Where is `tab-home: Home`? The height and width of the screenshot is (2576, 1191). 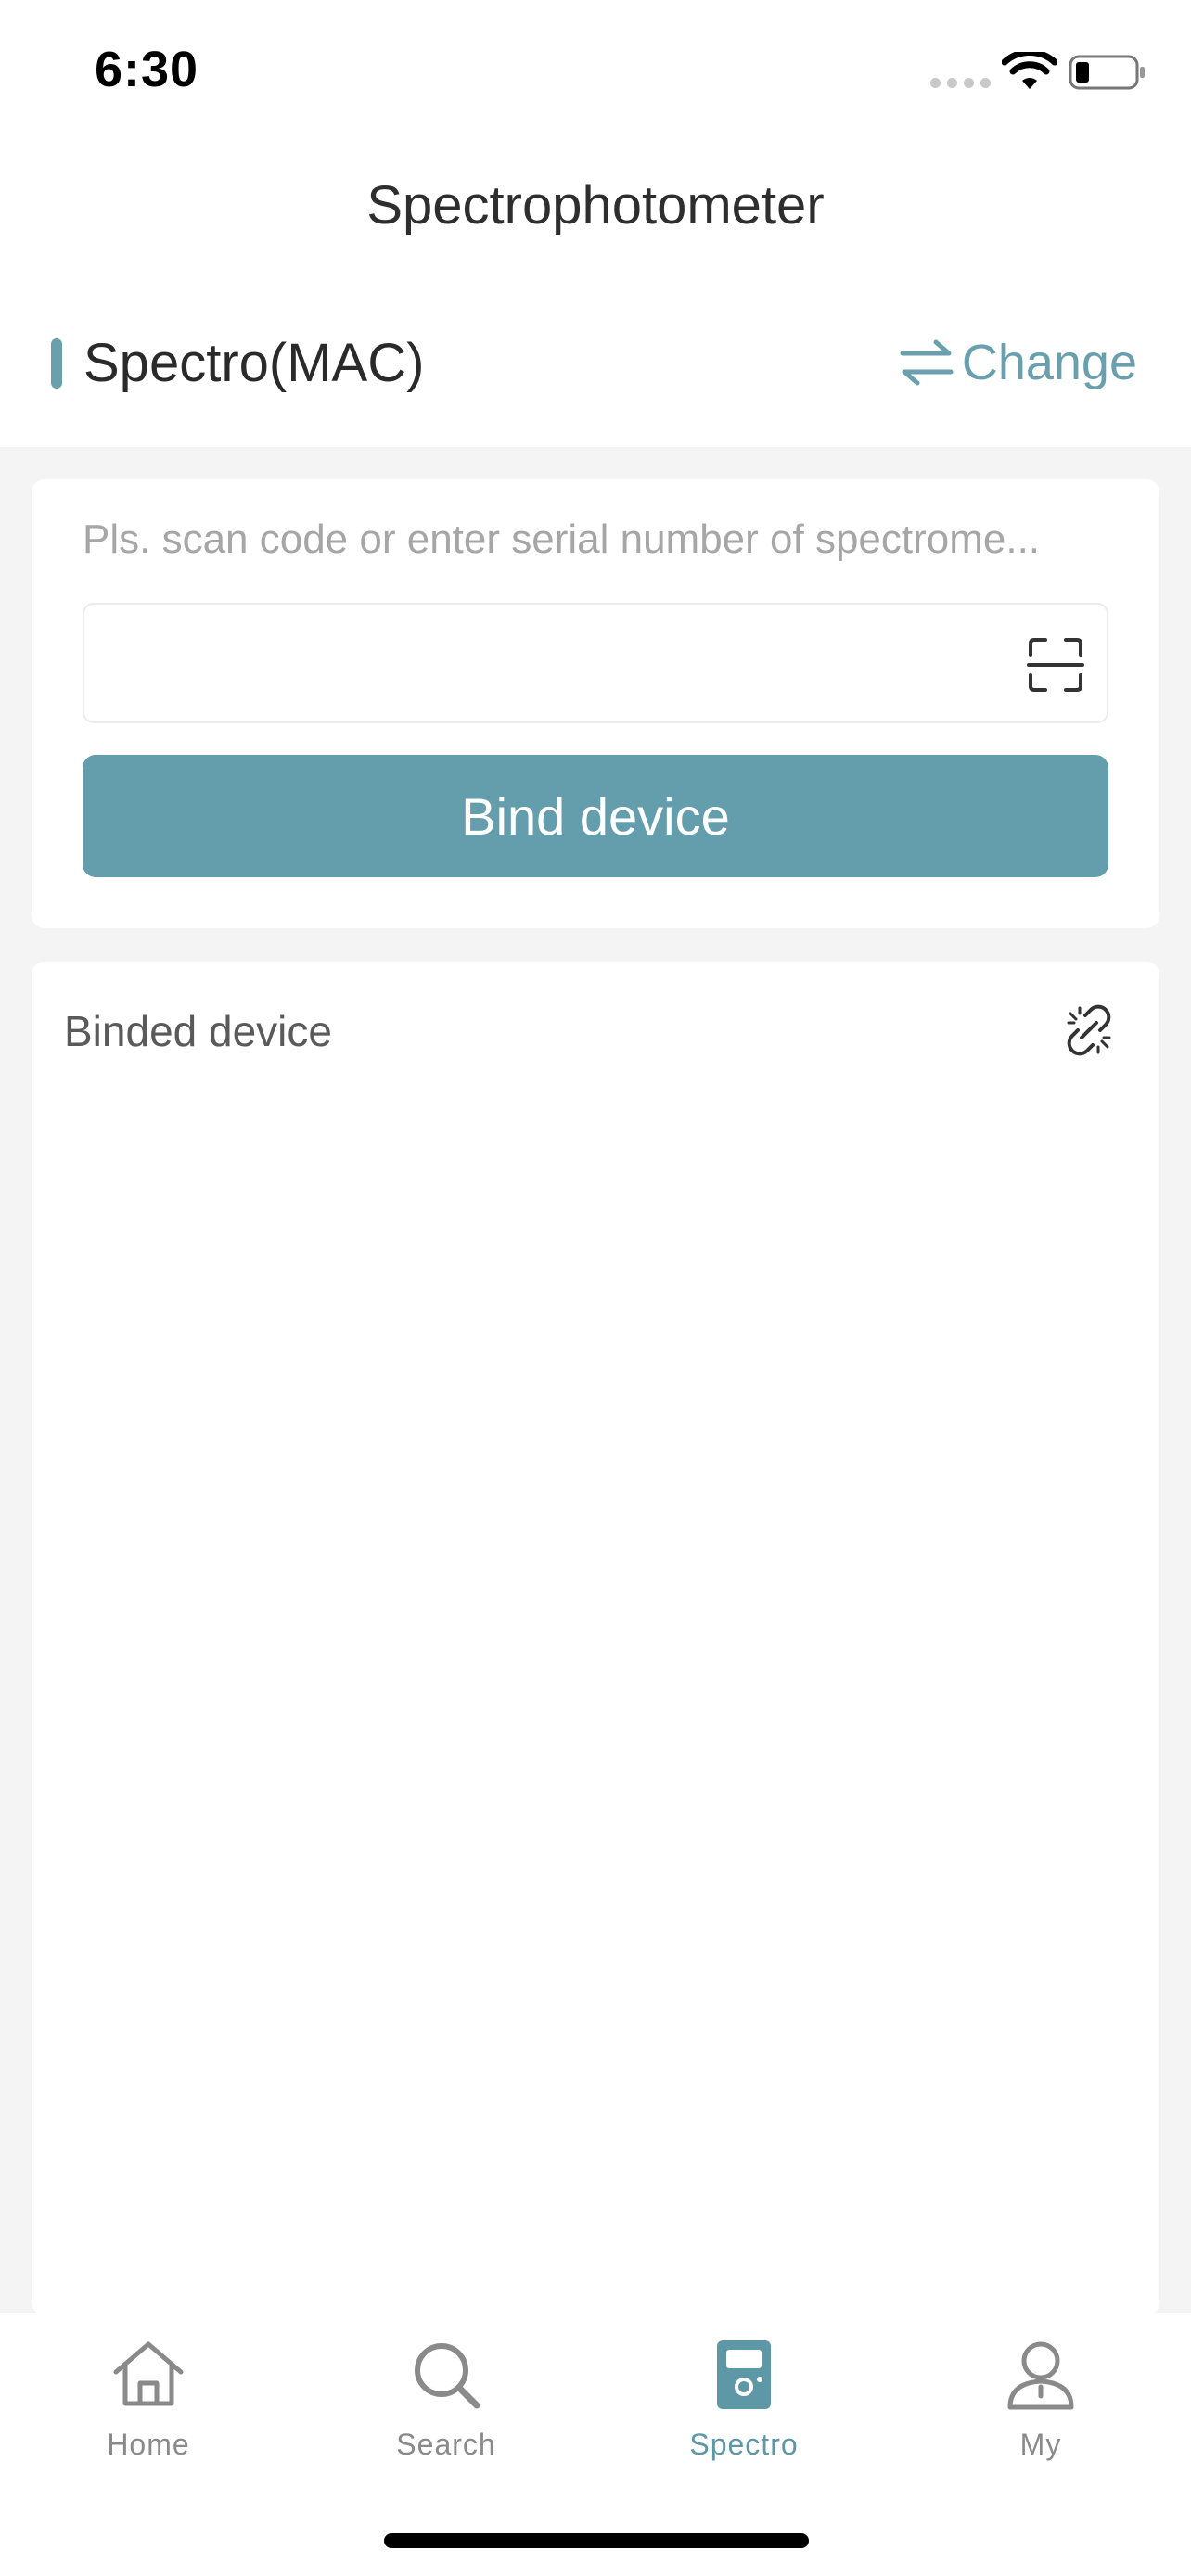
tab-home: Home is located at coordinates (148, 2398).